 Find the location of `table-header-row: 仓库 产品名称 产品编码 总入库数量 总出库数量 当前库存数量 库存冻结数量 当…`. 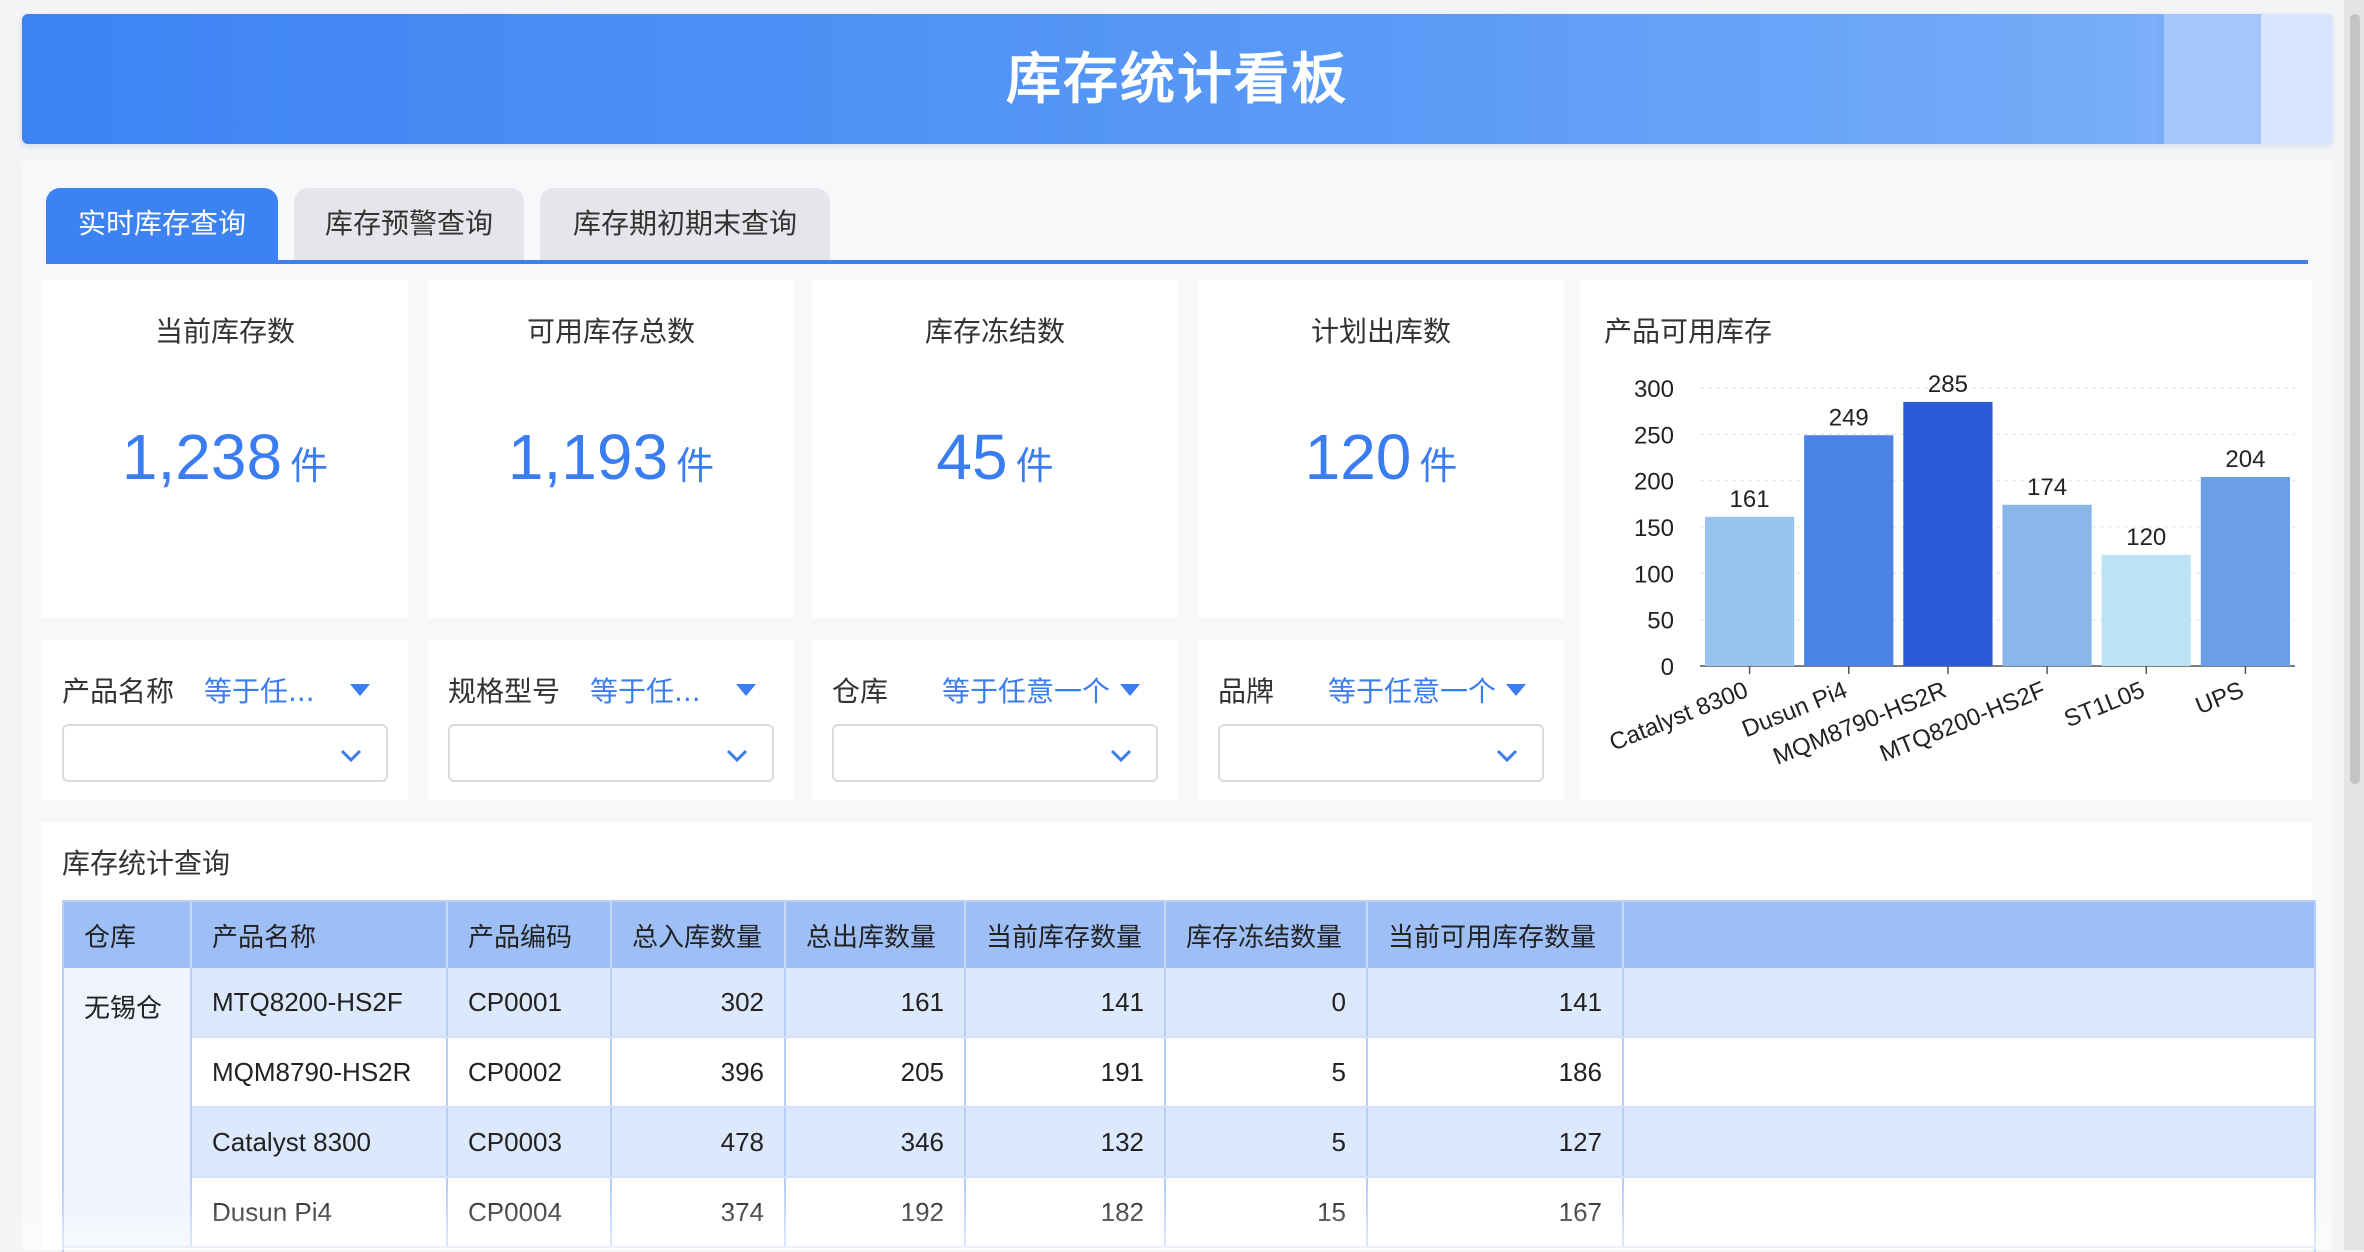

table-header-row: 仓库 产品名称 产品编码 总入库数量 总出库数量 当前库存数量 库存冻结数量 当… is located at coordinates (1189, 935).